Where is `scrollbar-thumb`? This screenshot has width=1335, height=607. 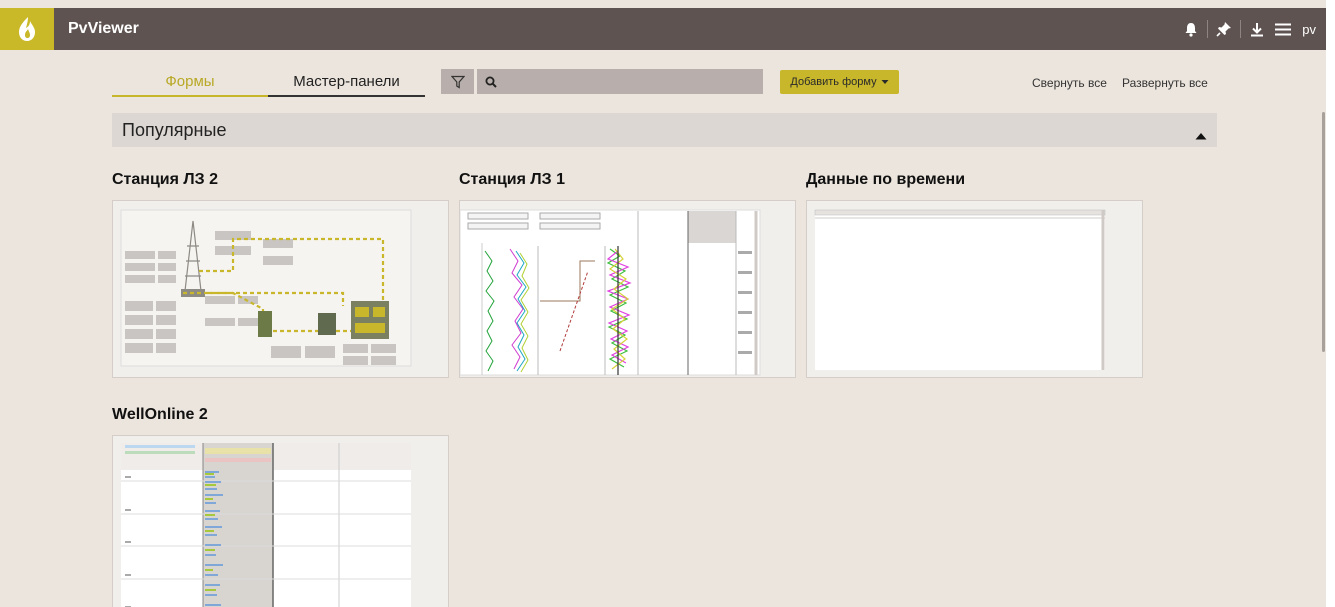 scrollbar-thumb is located at coordinates (1323, 232).